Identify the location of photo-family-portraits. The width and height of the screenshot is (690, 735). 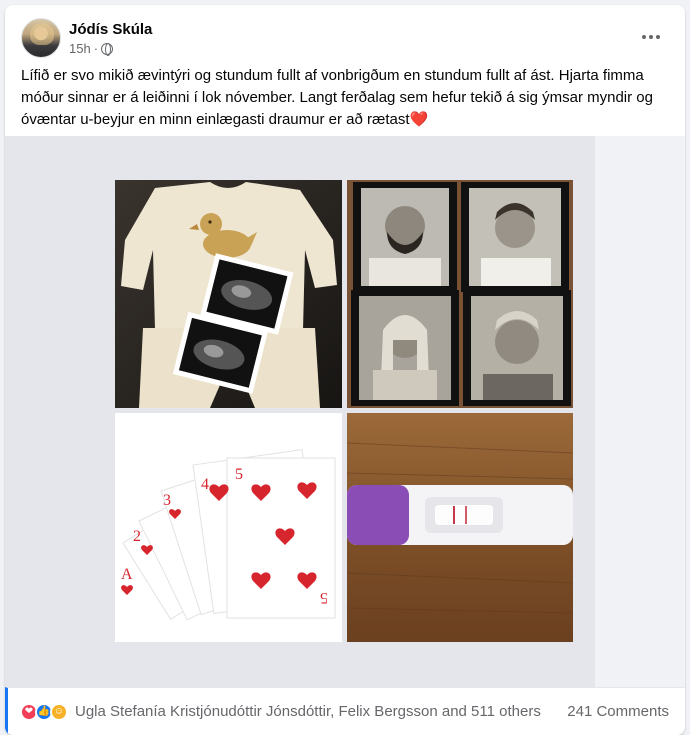
(460, 294).